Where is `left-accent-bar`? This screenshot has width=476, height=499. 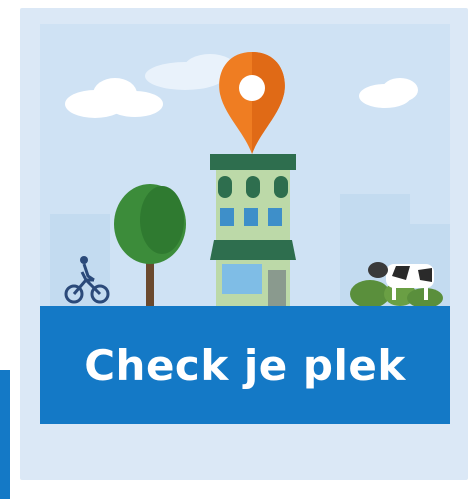 left-accent-bar is located at coordinates (5, 434).